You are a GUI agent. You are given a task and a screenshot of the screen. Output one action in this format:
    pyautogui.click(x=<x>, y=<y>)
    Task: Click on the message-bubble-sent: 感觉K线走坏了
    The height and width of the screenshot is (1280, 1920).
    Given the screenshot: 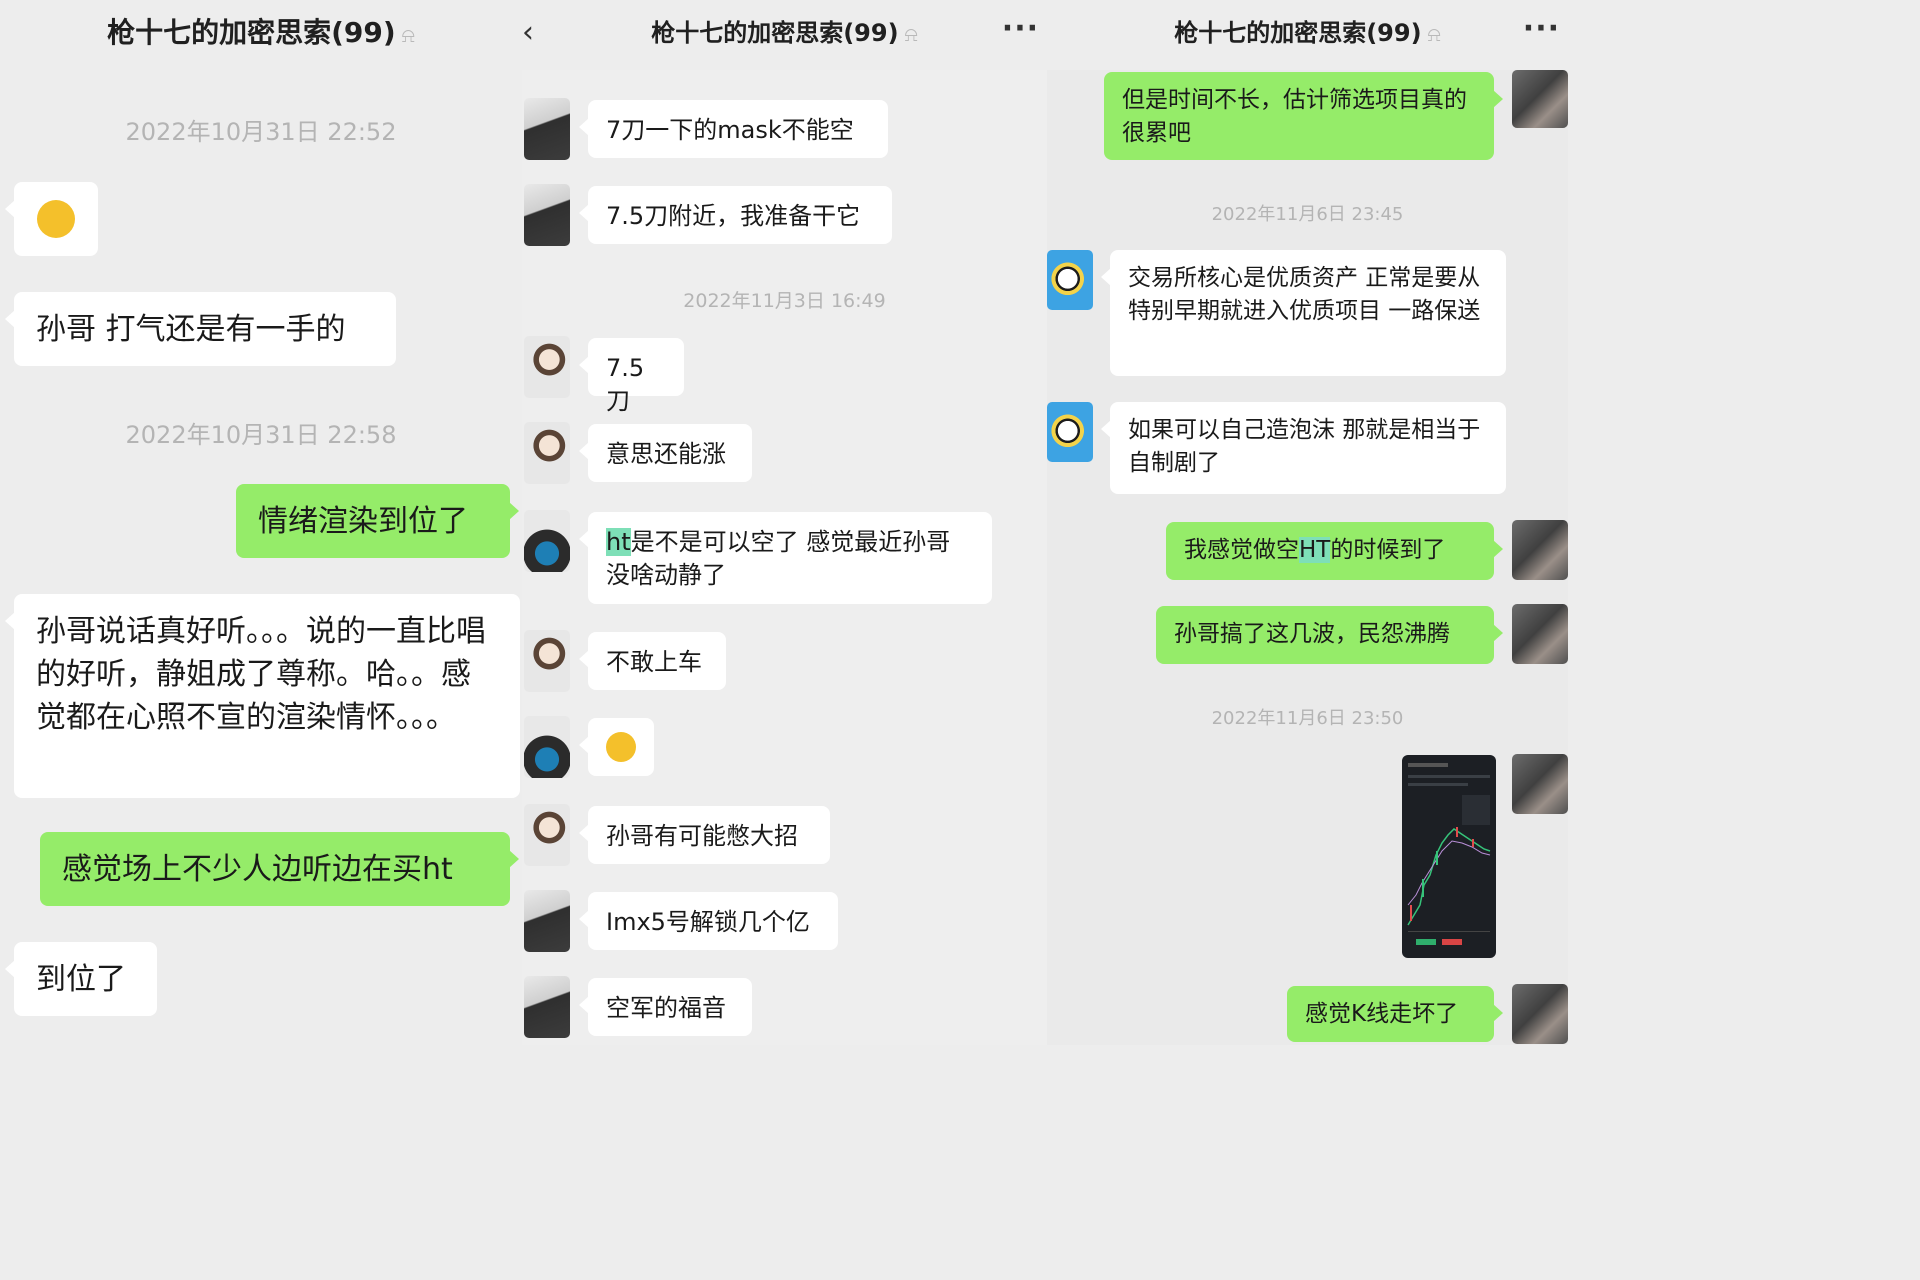 What is the action you would take?
    pyautogui.click(x=1395, y=1014)
    